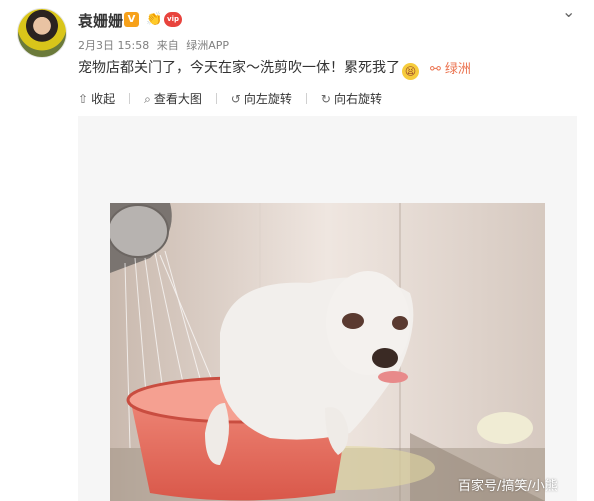 Image resolution: width=594 pixels, height=501 pixels. What do you see at coordinates (568, 11) in the screenshot?
I see `chevron-down-icon: ⌄` at bounding box center [568, 11].